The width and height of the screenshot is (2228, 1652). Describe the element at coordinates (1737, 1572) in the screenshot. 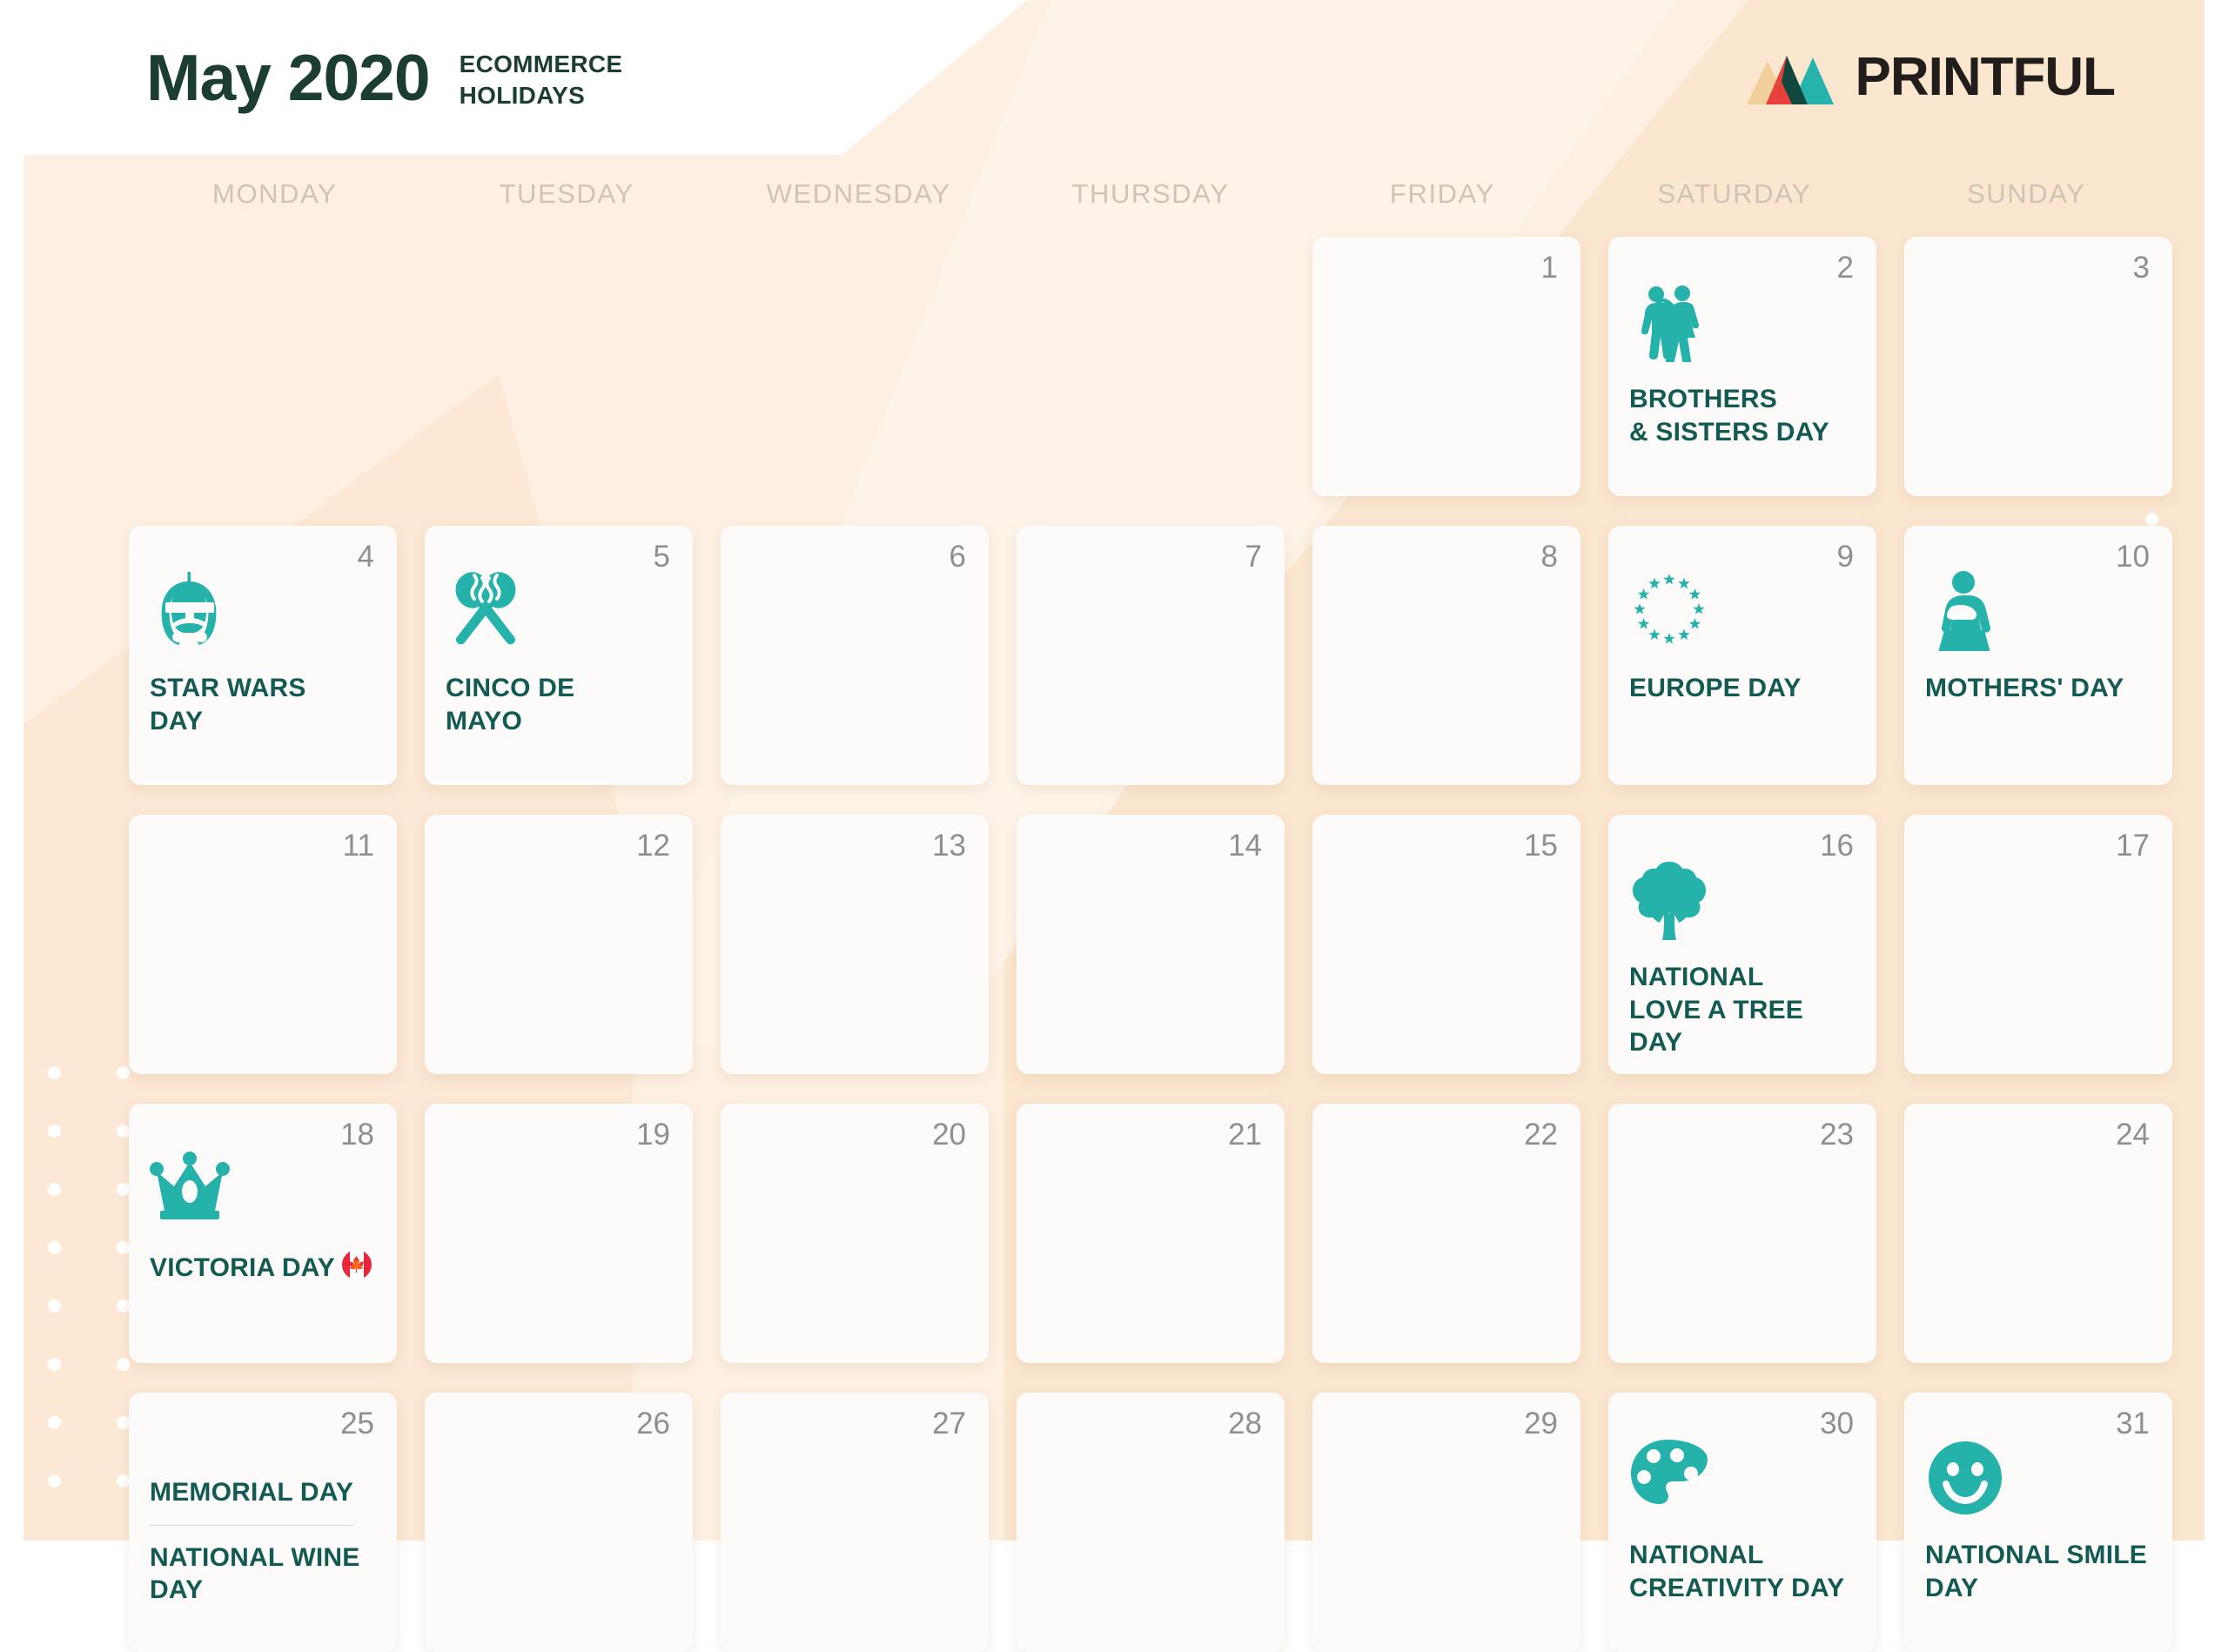

I see `event-label: NATIONAL CREATIVITY DAY` at that location.